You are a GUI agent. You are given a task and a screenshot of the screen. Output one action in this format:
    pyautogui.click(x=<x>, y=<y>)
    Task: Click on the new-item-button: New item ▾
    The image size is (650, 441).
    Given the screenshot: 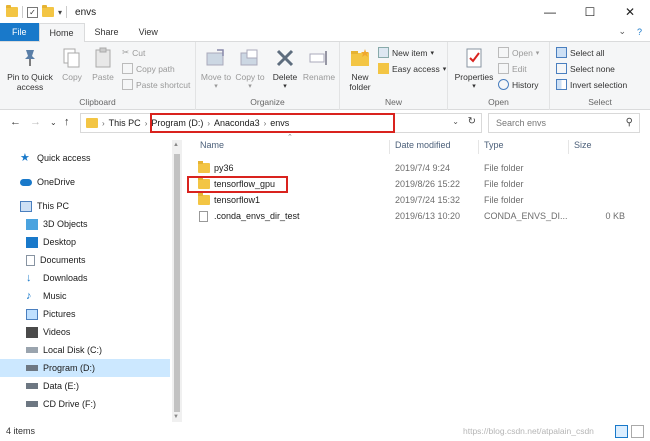 What is the action you would take?
    pyautogui.click(x=406, y=52)
    